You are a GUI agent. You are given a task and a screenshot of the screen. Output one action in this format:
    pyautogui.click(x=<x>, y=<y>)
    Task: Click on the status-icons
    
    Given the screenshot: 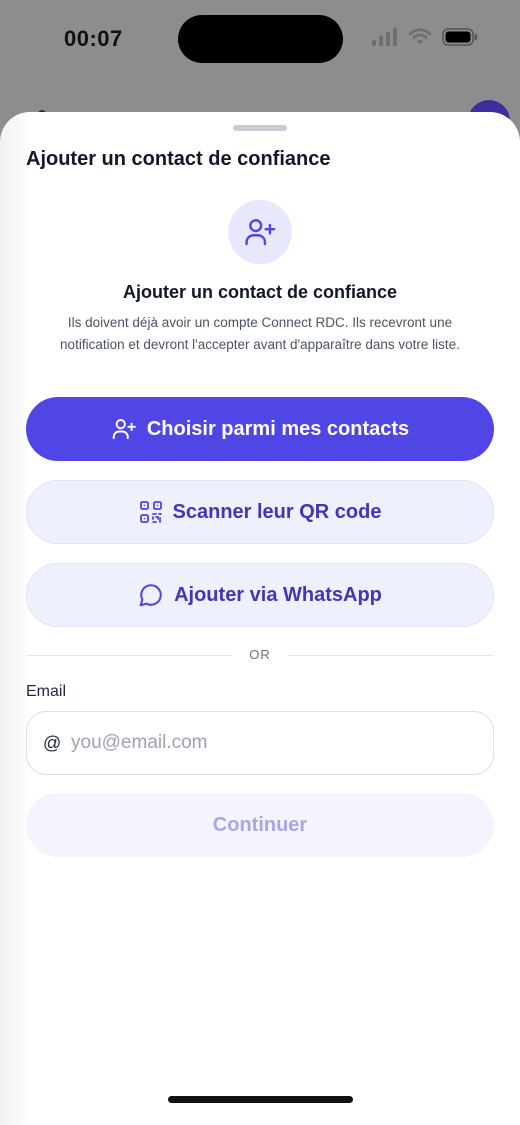 What is the action you would take?
    pyautogui.click(x=425, y=37)
    